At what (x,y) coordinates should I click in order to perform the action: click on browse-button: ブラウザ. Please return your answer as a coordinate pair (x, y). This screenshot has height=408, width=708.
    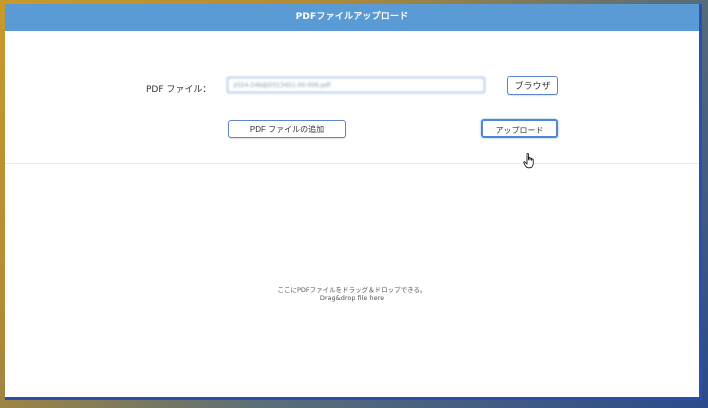
    Looking at the image, I should click on (532, 85).